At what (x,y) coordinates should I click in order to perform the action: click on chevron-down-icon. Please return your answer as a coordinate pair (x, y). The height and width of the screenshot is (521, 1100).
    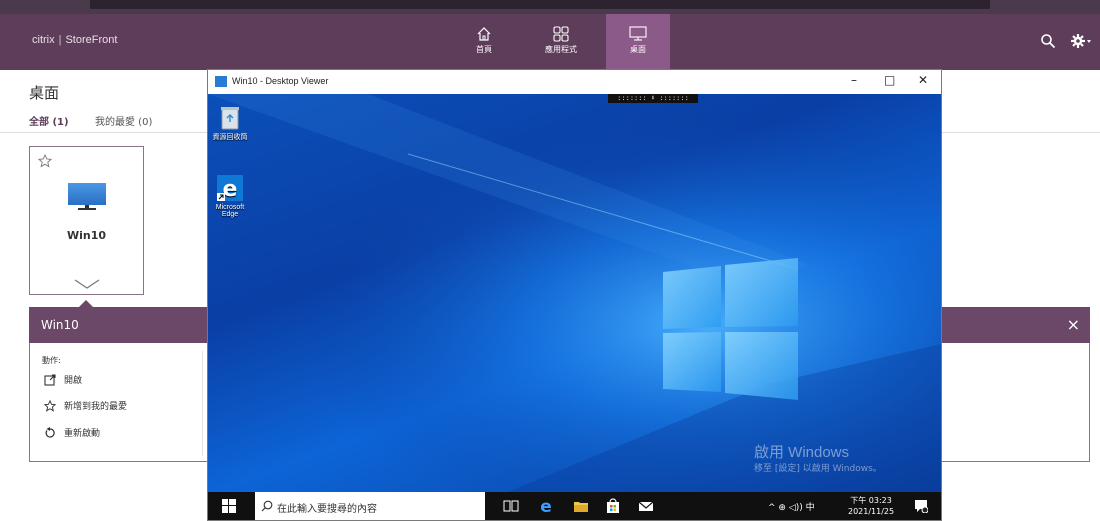
    Looking at the image, I should click on (87, 284).